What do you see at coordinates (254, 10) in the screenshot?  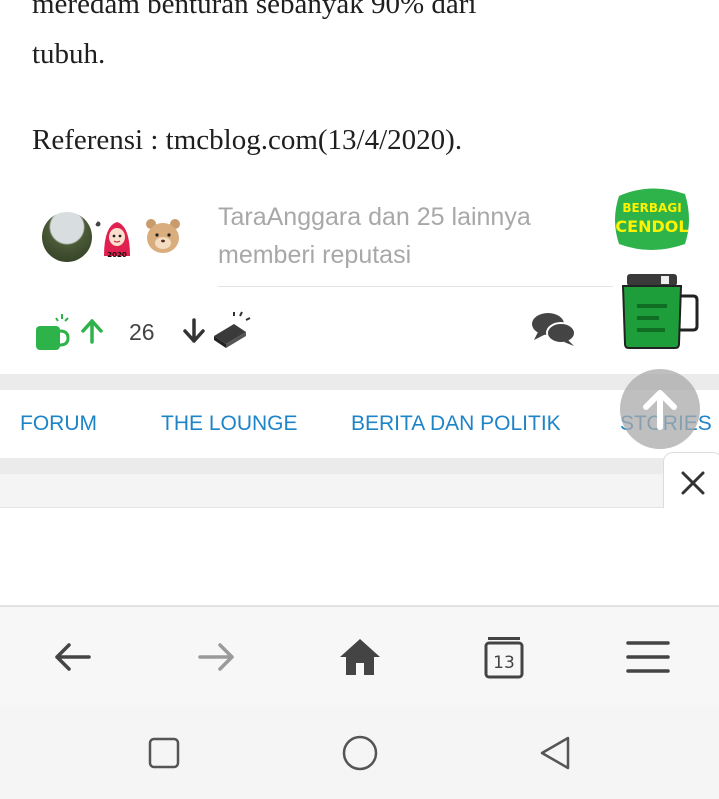 I see `article-text-line: meredam benturan sebanyak 90% dari` at bounding box center [254, 10].